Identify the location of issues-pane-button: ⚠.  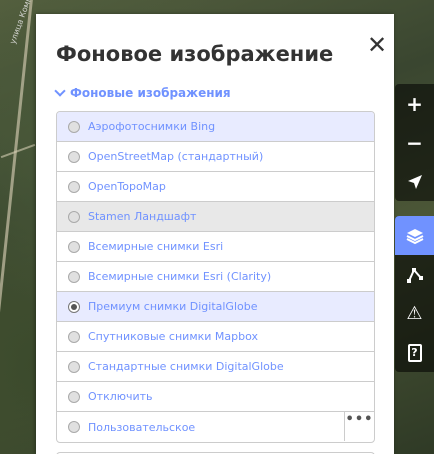
(414, 313).